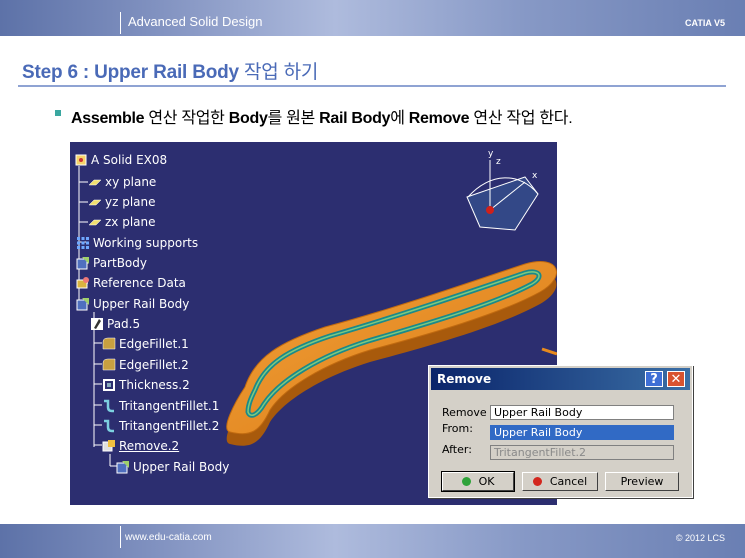 The width and height of the screenshot is (745, 558). I want to click on instr-part: 연산 작업한, so click(186, 118).